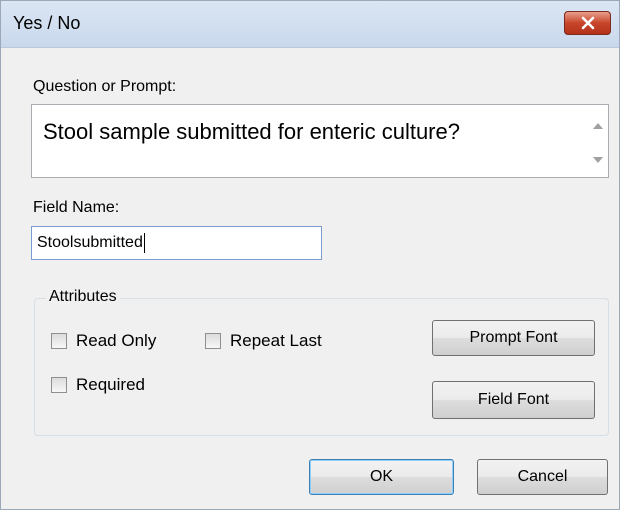 This screenshot has height=510, width=620. I want to click on scroll-down-icon, so click(598, 160).